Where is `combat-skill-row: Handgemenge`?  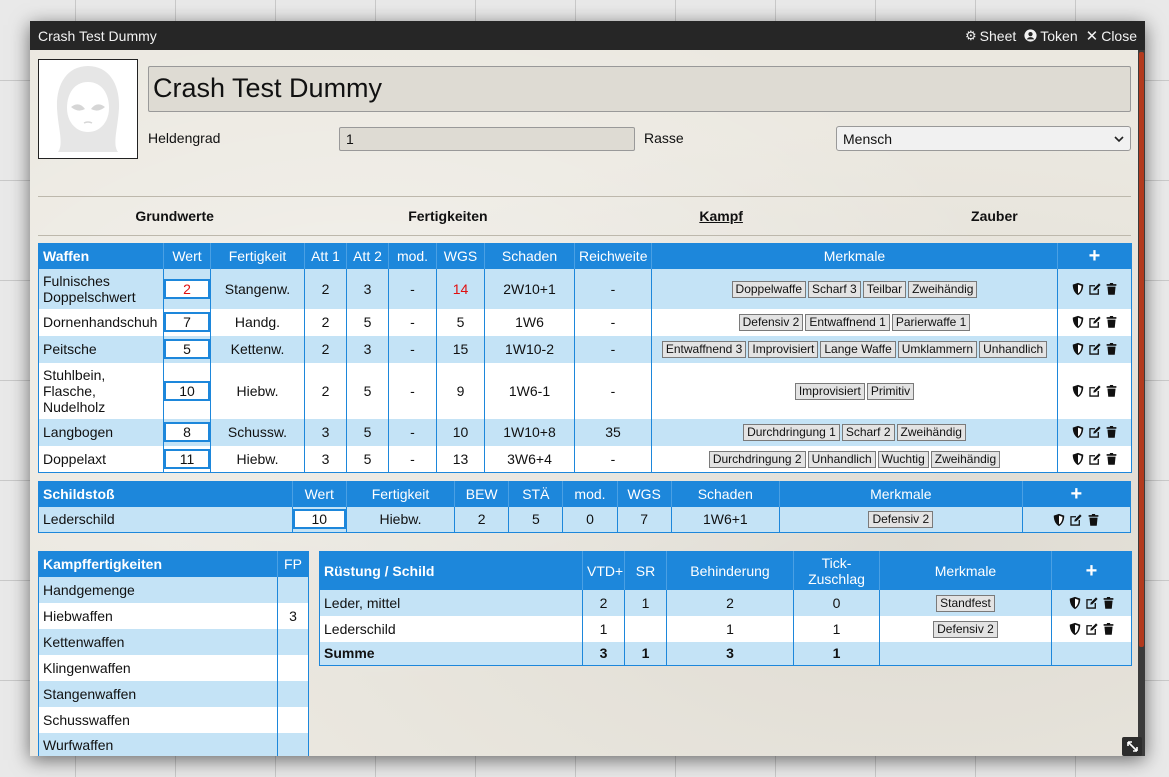 combat-skill-row: Handgemenge is located at coordinates (173, 589).